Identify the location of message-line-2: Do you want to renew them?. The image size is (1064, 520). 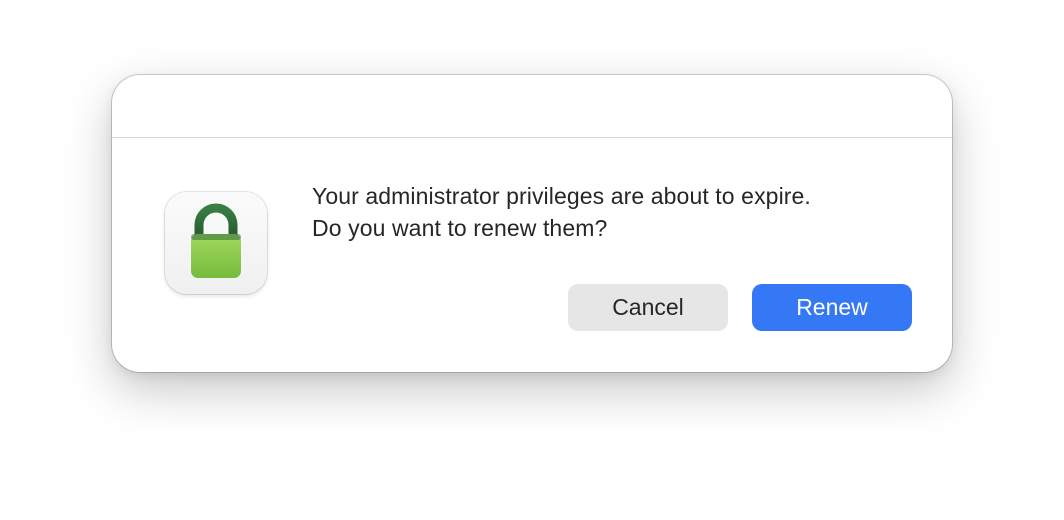
(460, 228).